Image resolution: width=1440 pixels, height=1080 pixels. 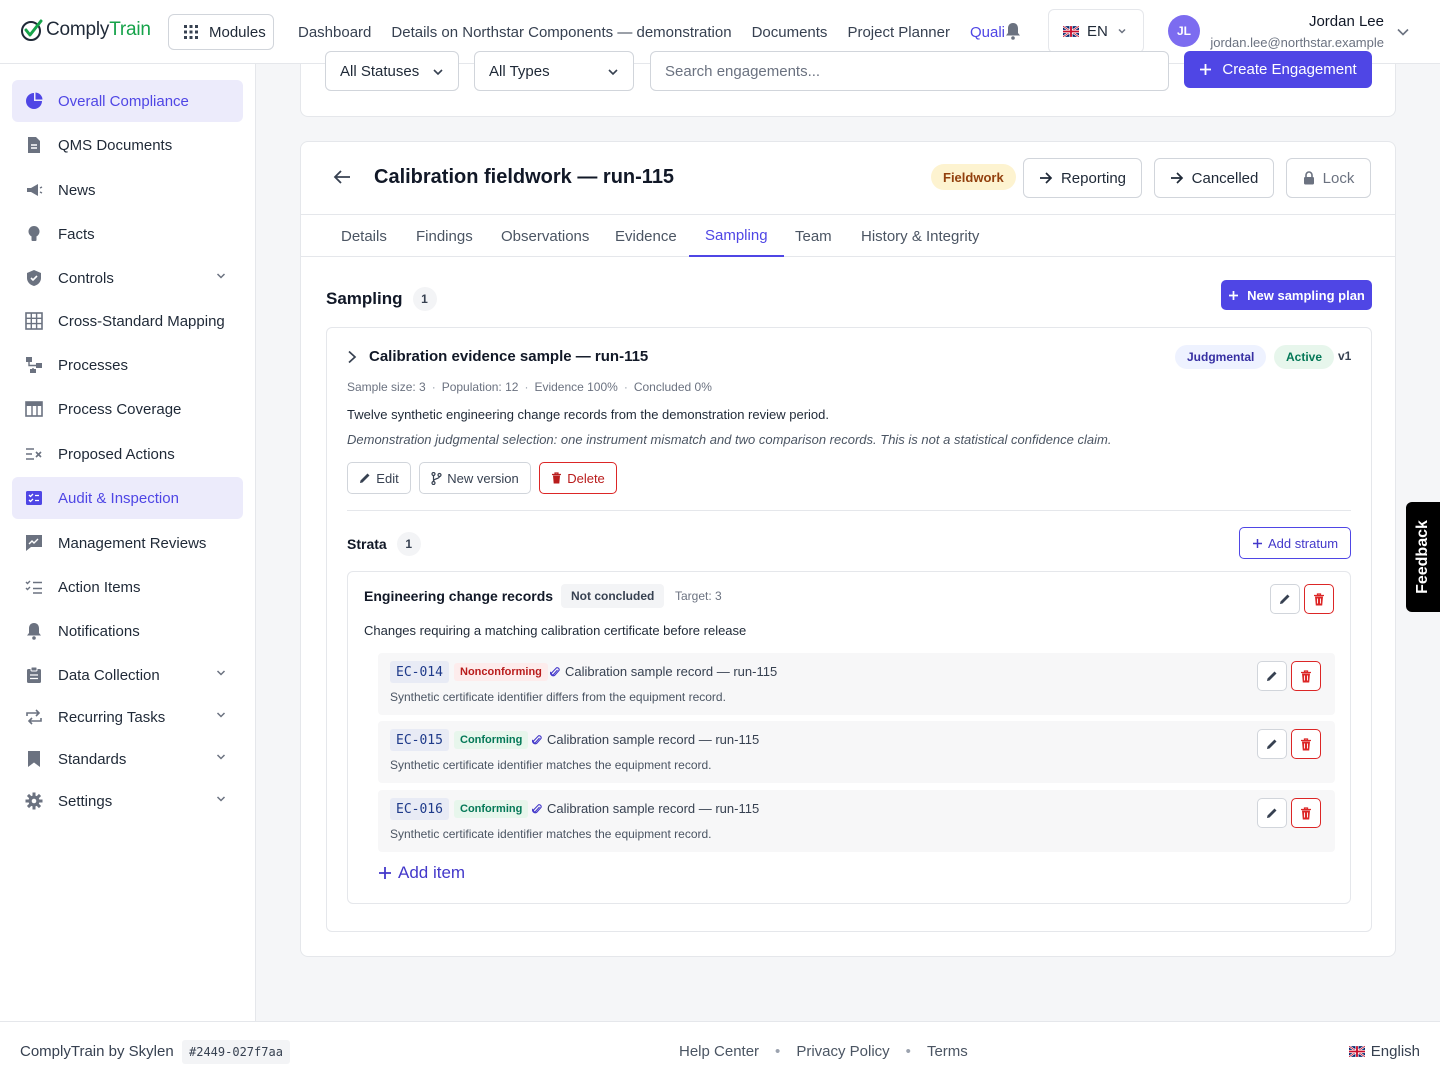 What do you see at coordinates (127, 190) in the screenshot?
I see `sidebar-item-news: News` at bounding box center [127, 190].